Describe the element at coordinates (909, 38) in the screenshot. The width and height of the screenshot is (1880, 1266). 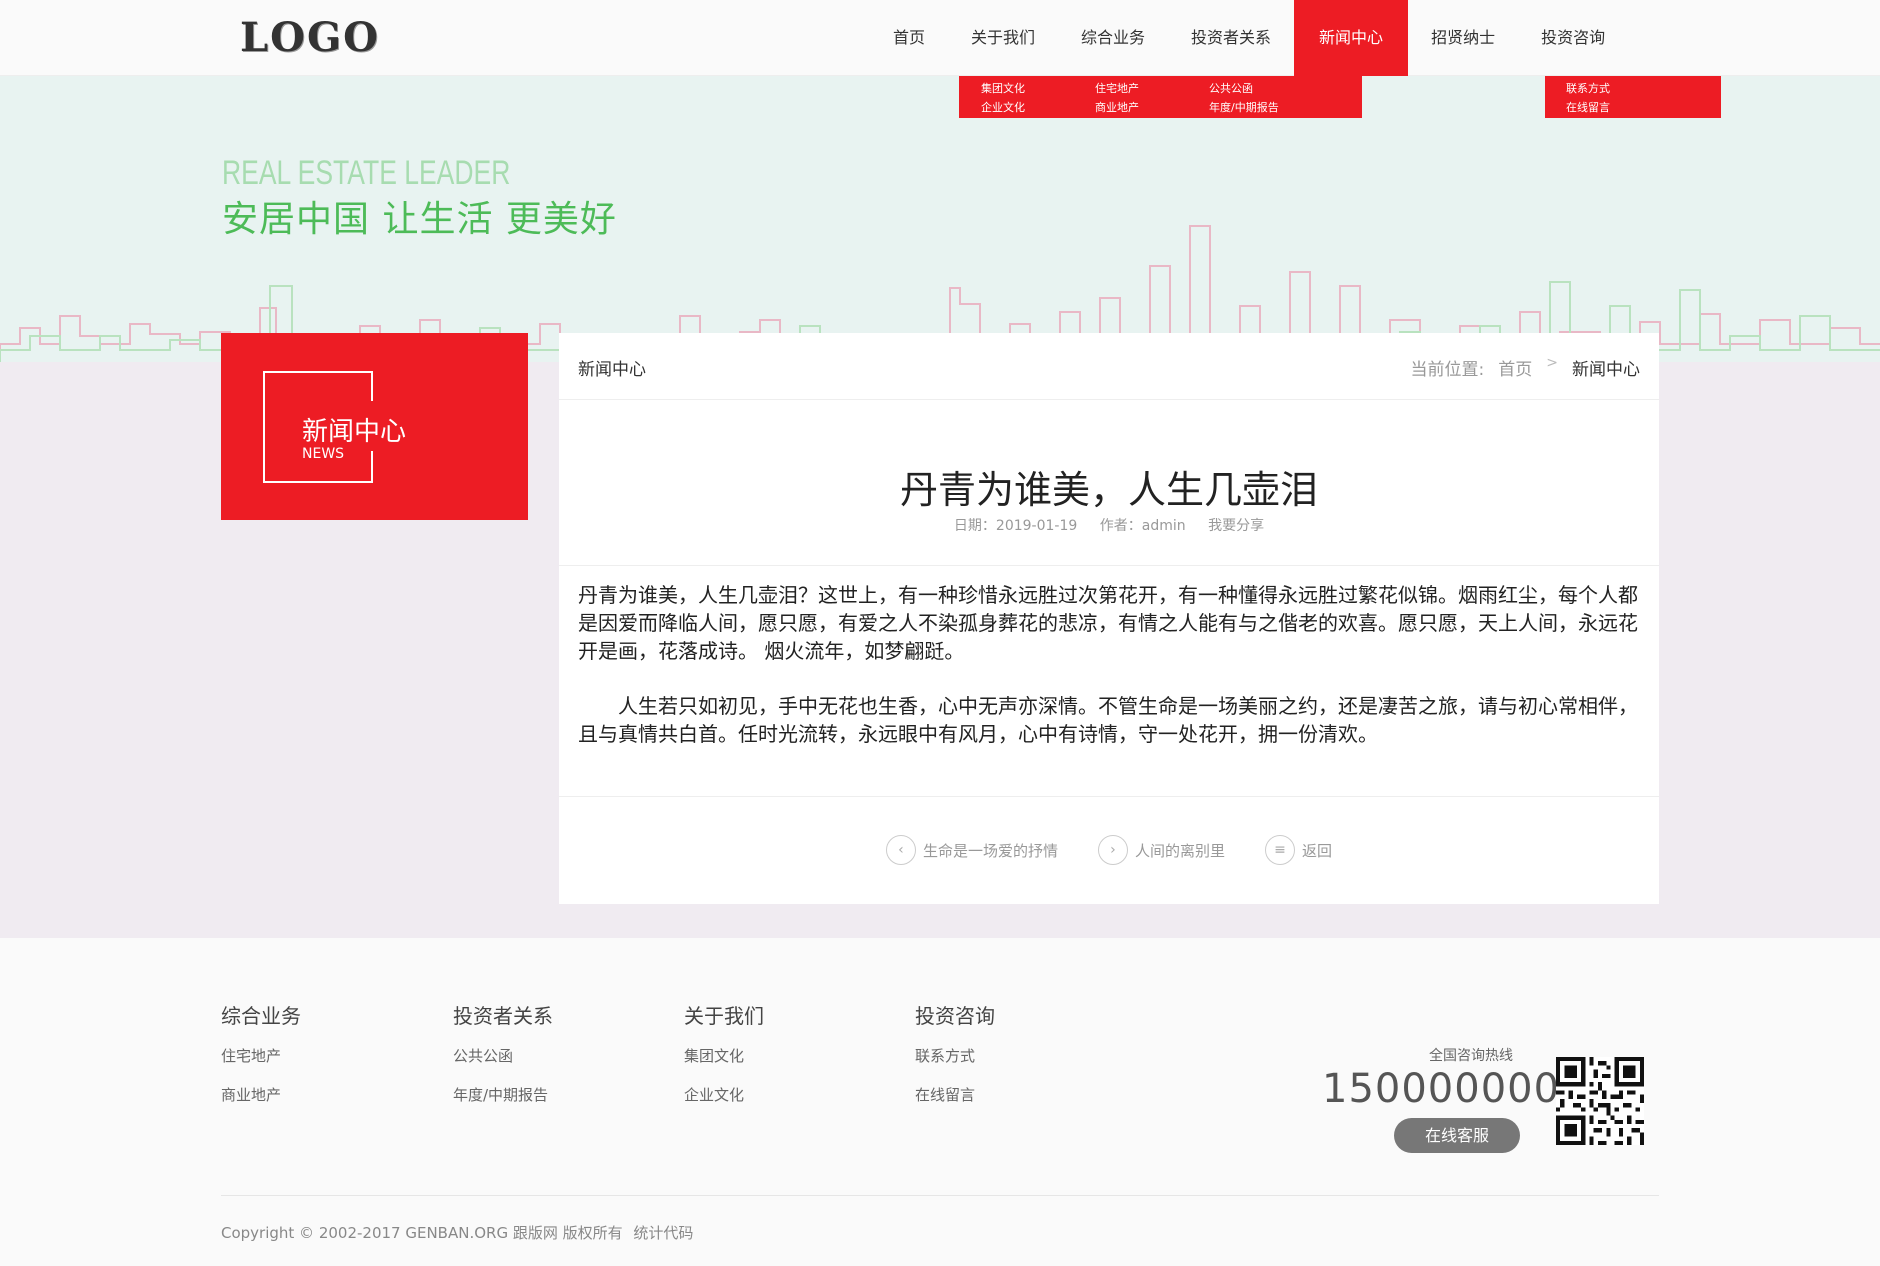
I see `nav-item-home: 首页` at that location.